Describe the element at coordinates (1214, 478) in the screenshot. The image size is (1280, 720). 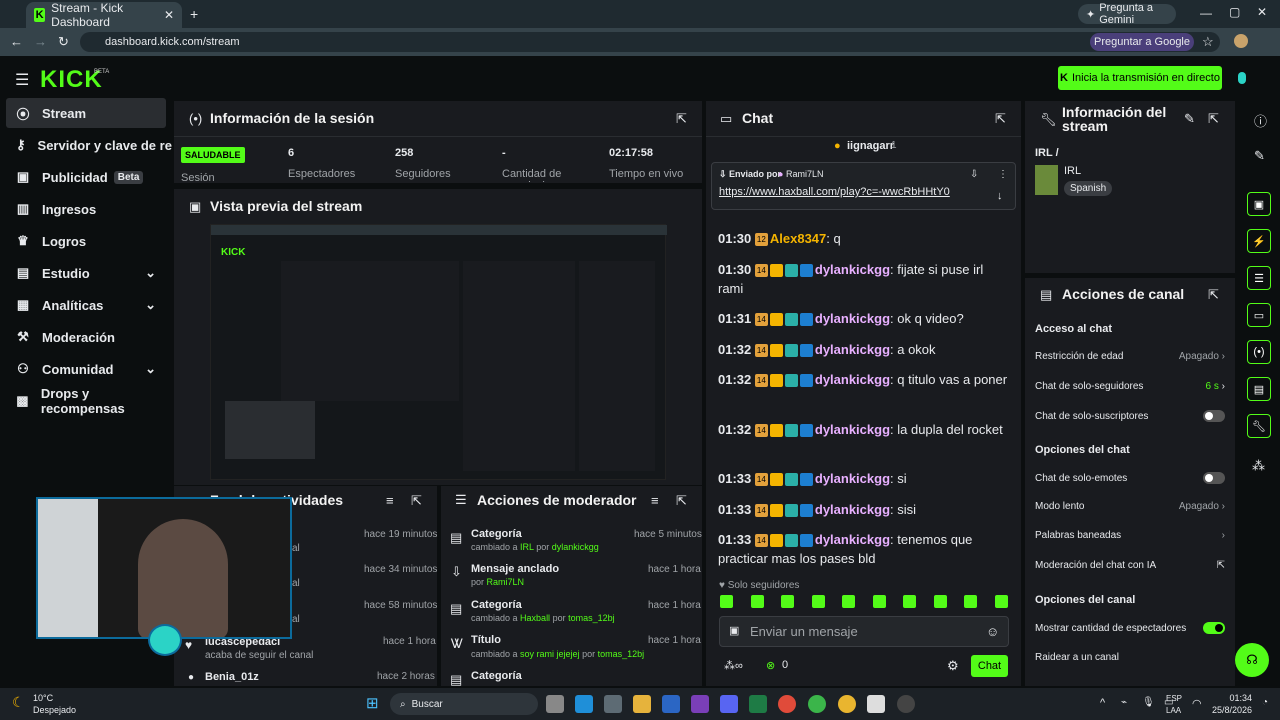
I see `emotes-only-toggle` at that location.